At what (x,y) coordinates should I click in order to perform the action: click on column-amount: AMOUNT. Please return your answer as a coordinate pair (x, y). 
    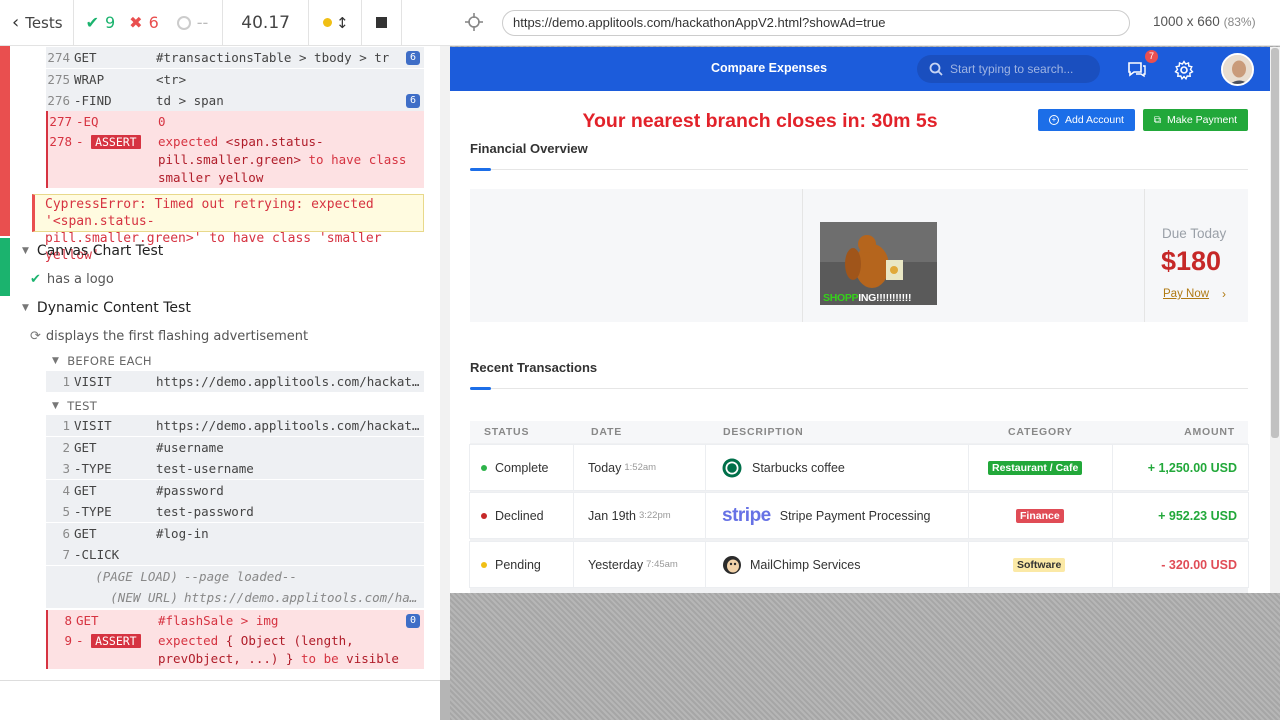
    Looking at the image, I should click on (1209, 432).